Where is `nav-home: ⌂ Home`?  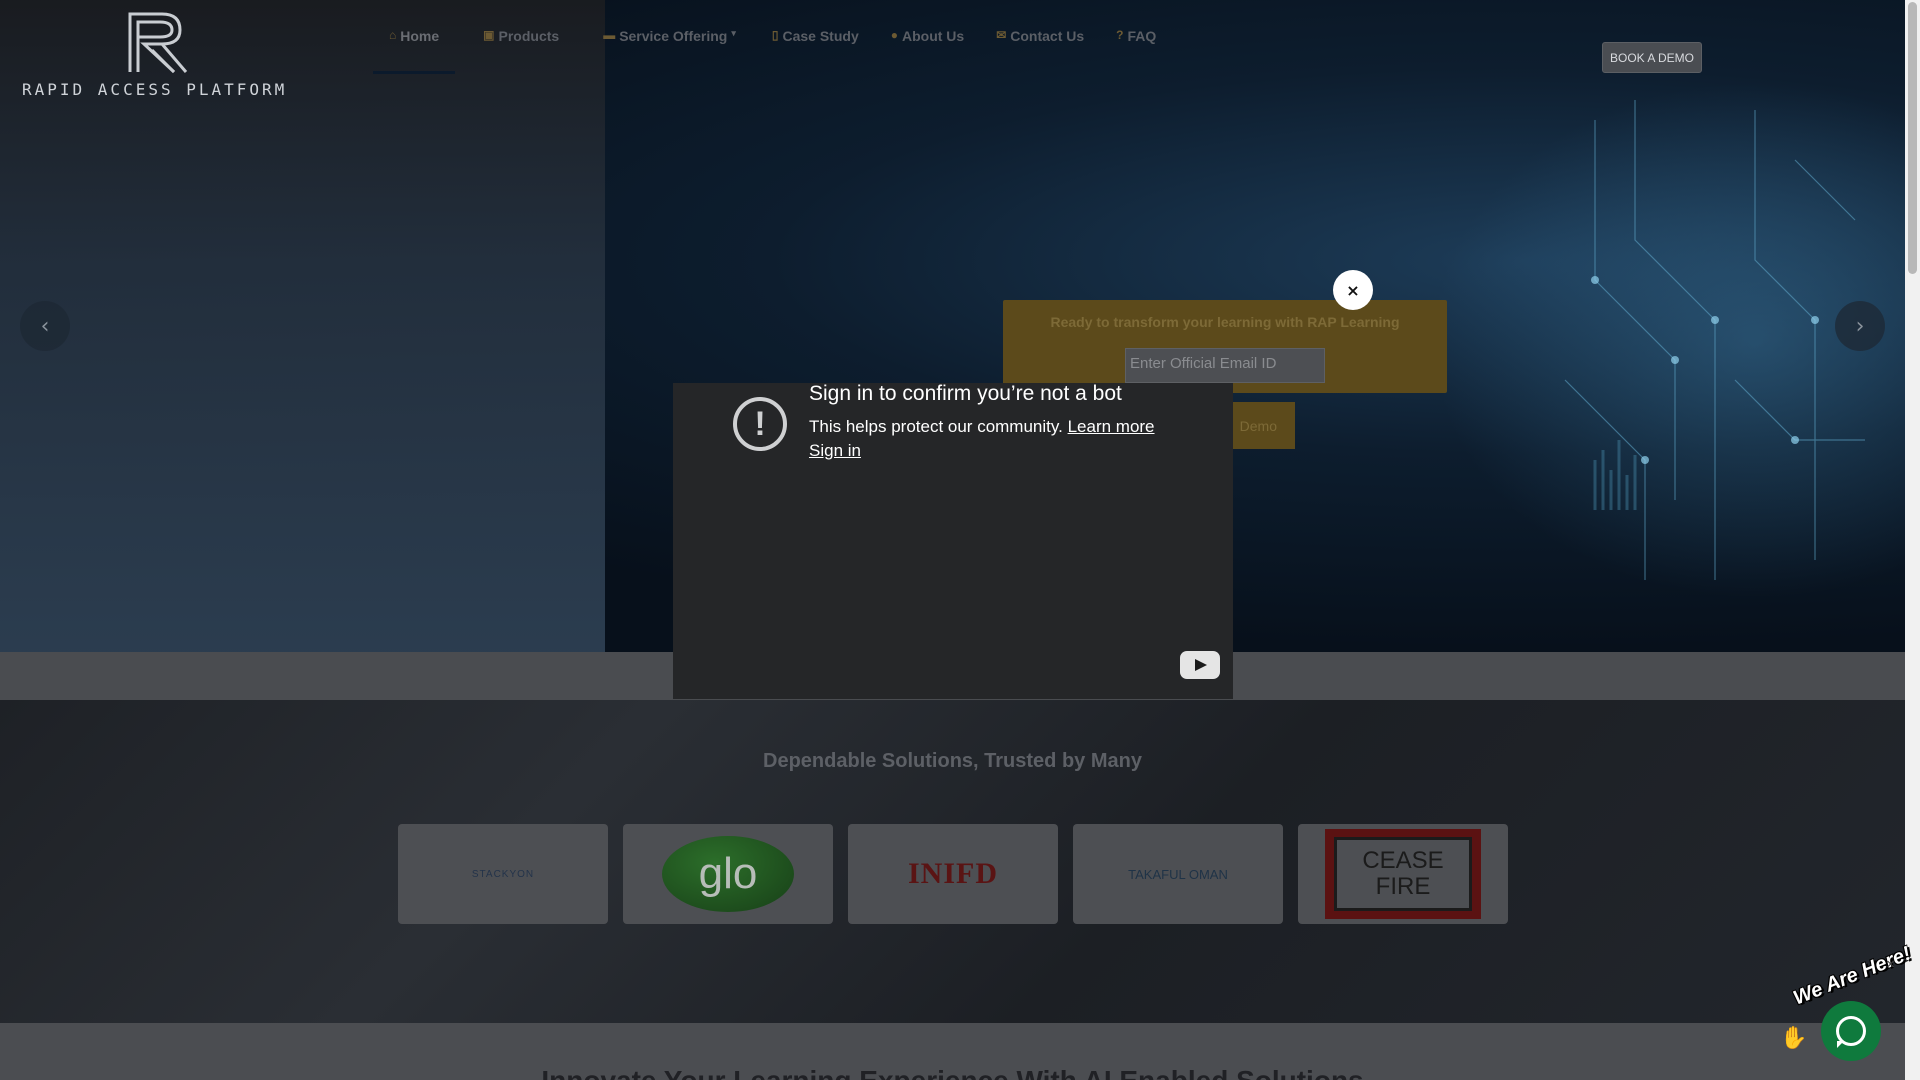
nav-home: ⌂ Home is located at coordinates (414, 48).